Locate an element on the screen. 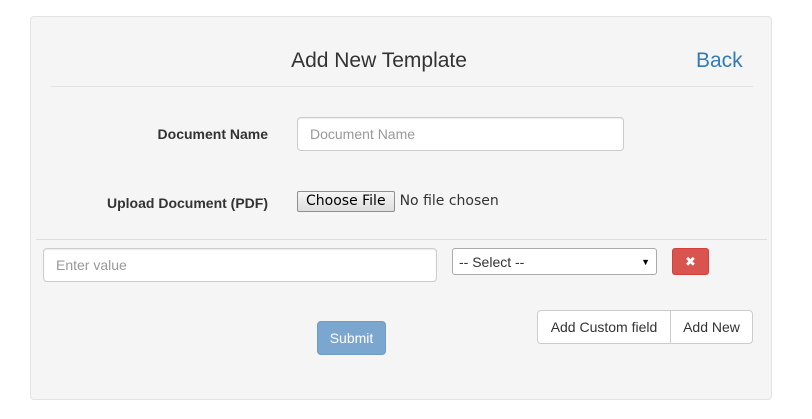  custom-field-value-input is located at coordinates (240, 265).